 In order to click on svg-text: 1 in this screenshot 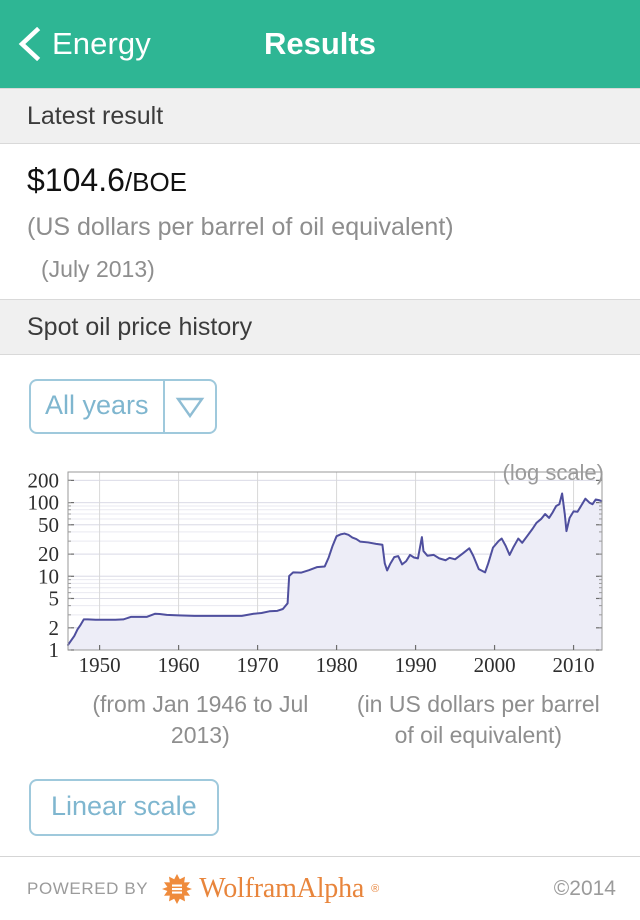, I will do `click(54, 650)`.